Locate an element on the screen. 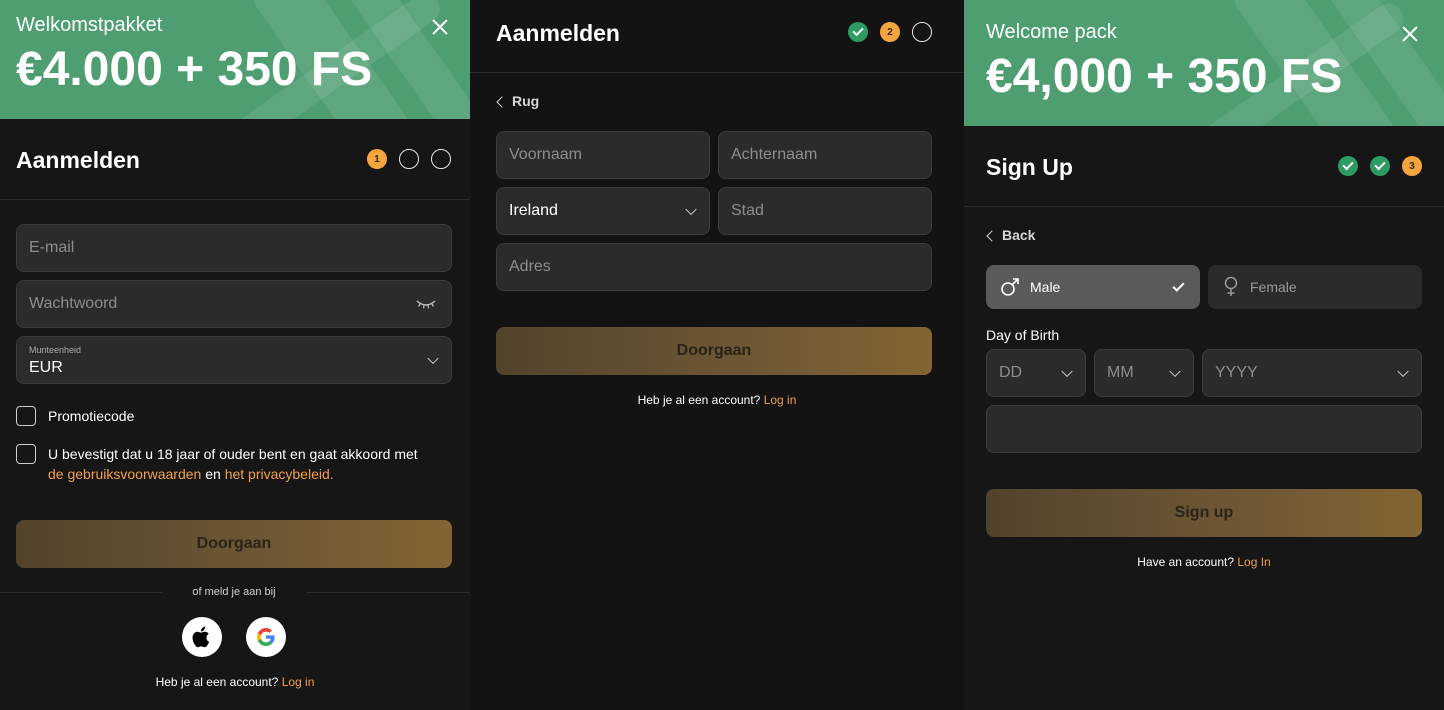 The width and height of the screenshot is (1444, 710). back-label: Rug is located at coordinates (526, 101).